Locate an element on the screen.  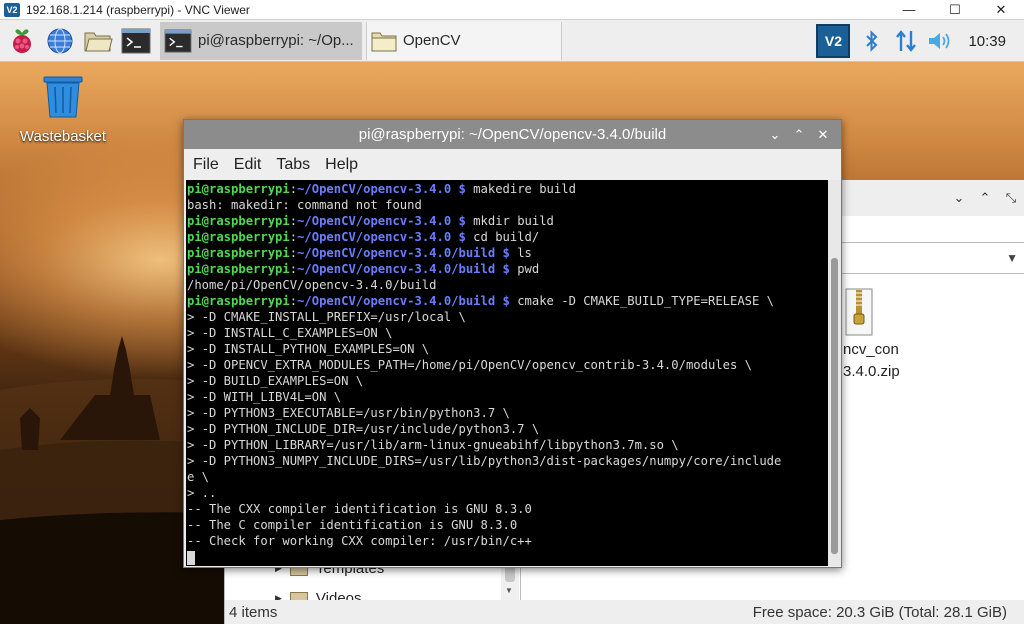
vnc-tray-label: V2 is located at coordinates (833, 41).